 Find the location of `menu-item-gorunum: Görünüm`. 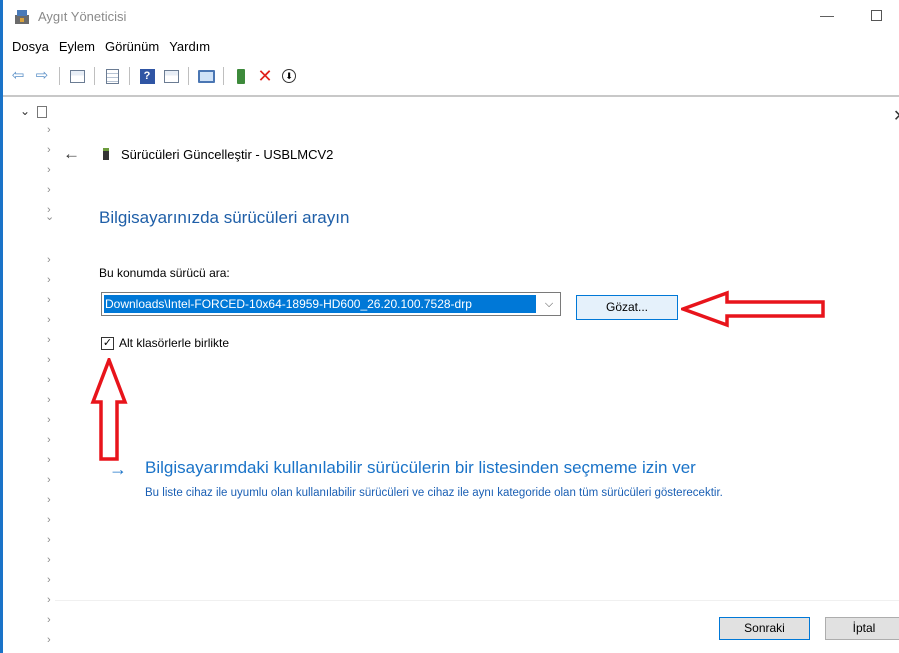

menu-item-gorunum: Görünüm is located at coordinates (132, 47).